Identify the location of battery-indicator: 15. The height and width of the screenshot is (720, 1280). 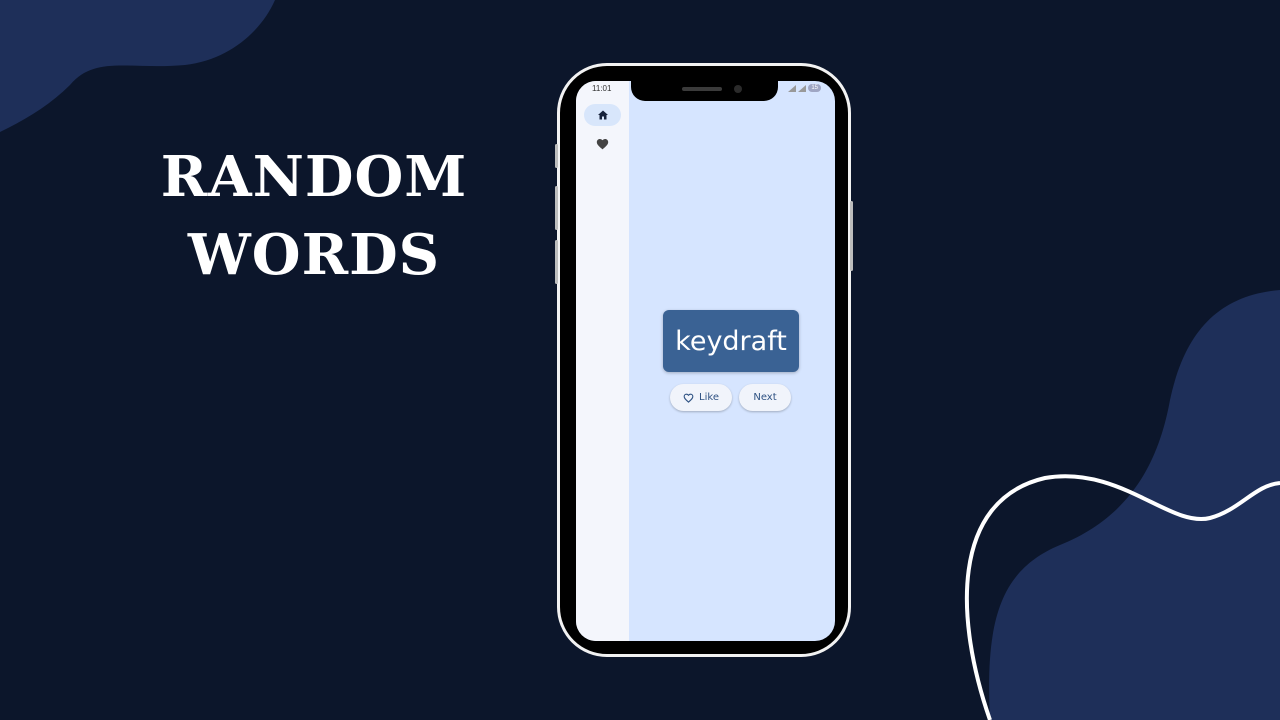
(814, 88).